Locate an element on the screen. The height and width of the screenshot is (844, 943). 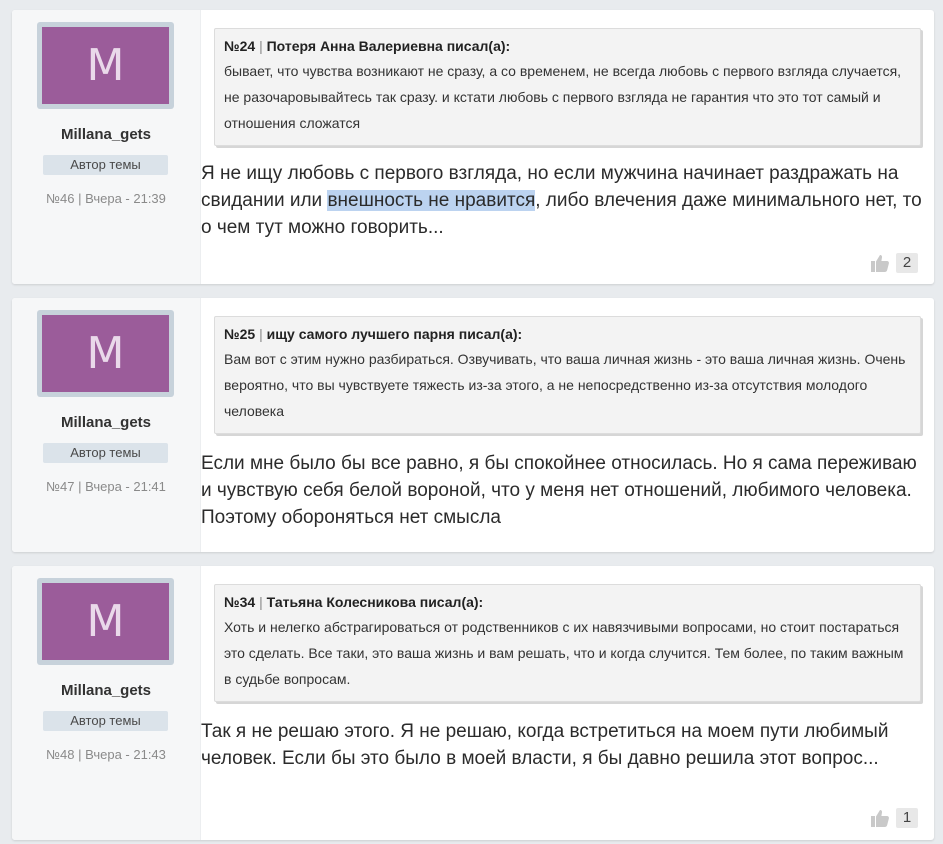
quote-ref: №25 is located at coordinates (239, 334).